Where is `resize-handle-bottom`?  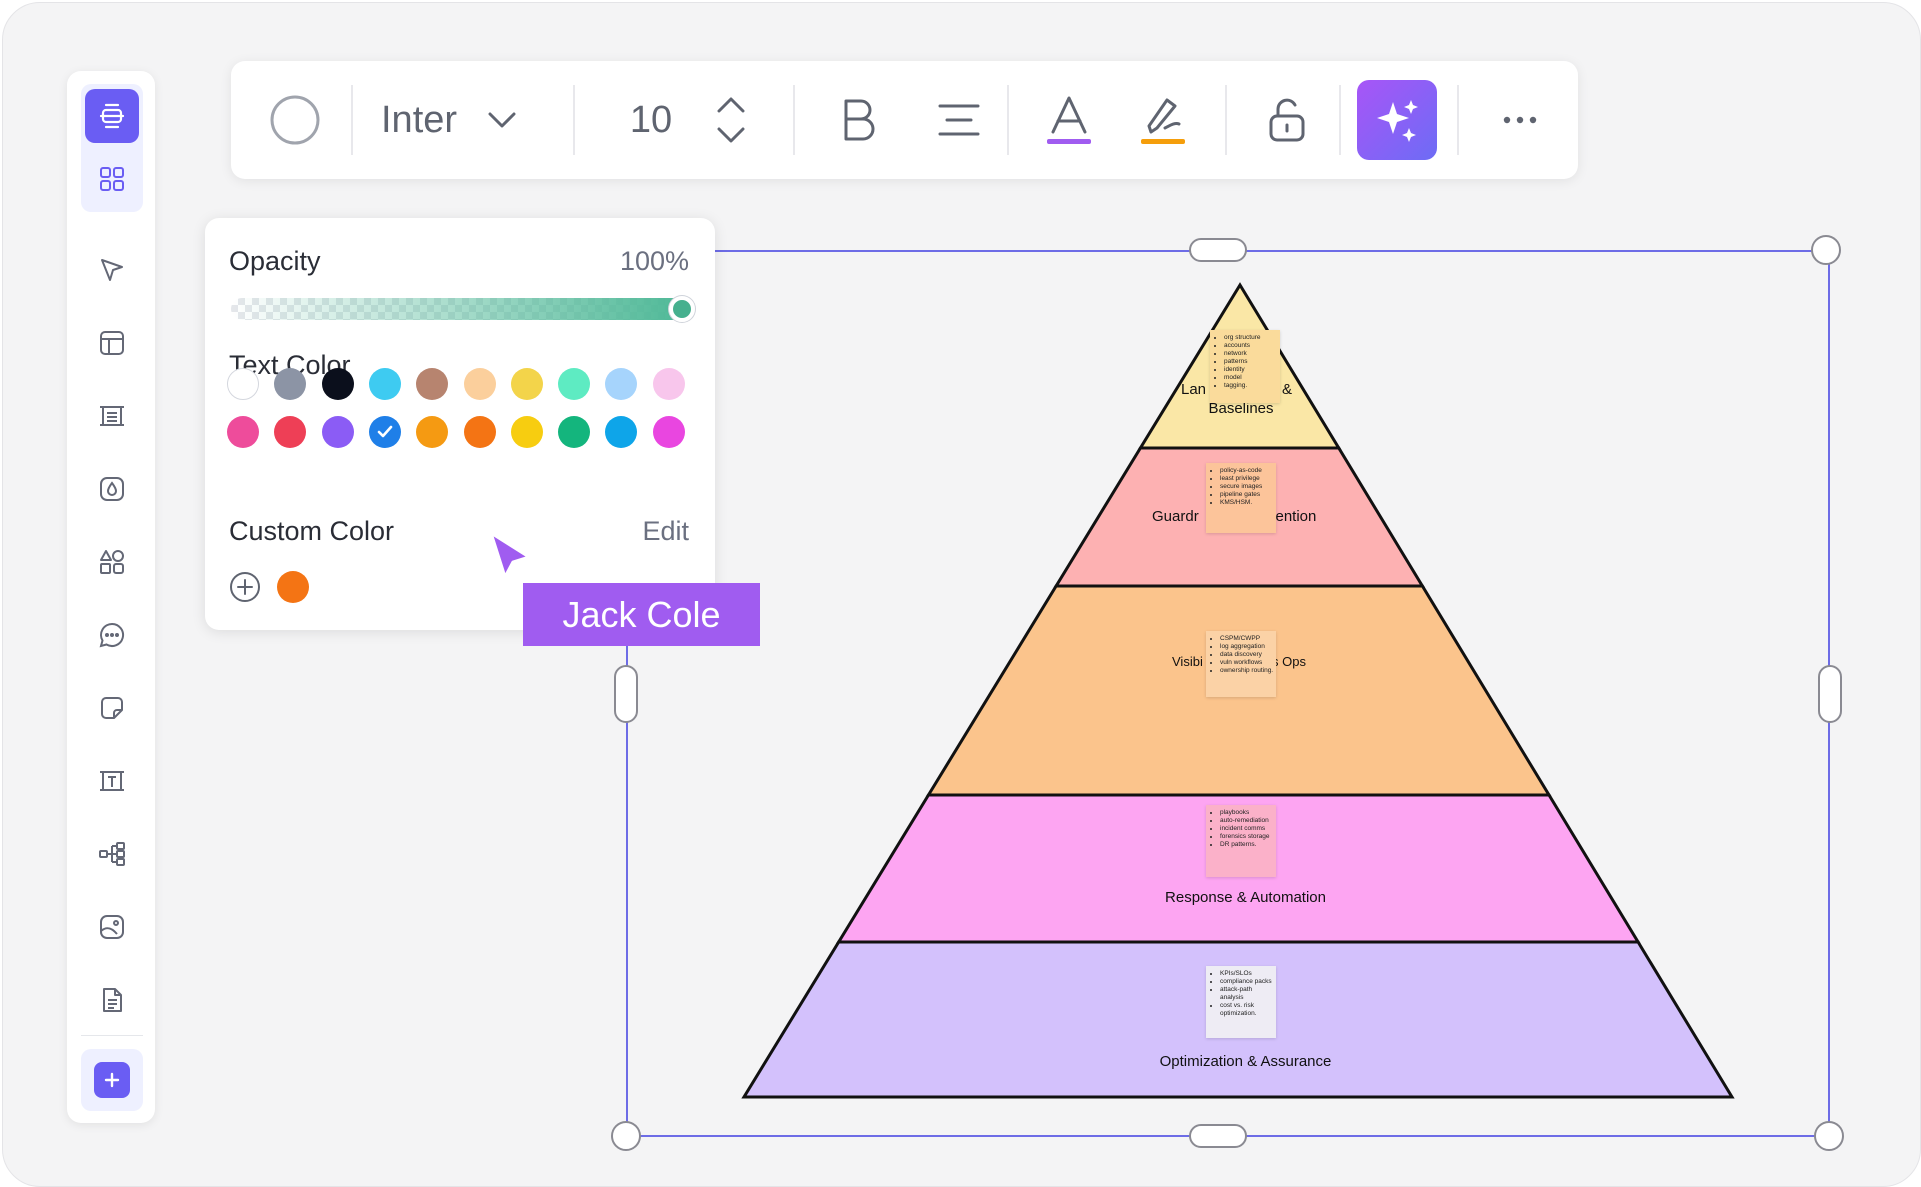
resize-handle-bottom is located at coordinates (1218, 1136).